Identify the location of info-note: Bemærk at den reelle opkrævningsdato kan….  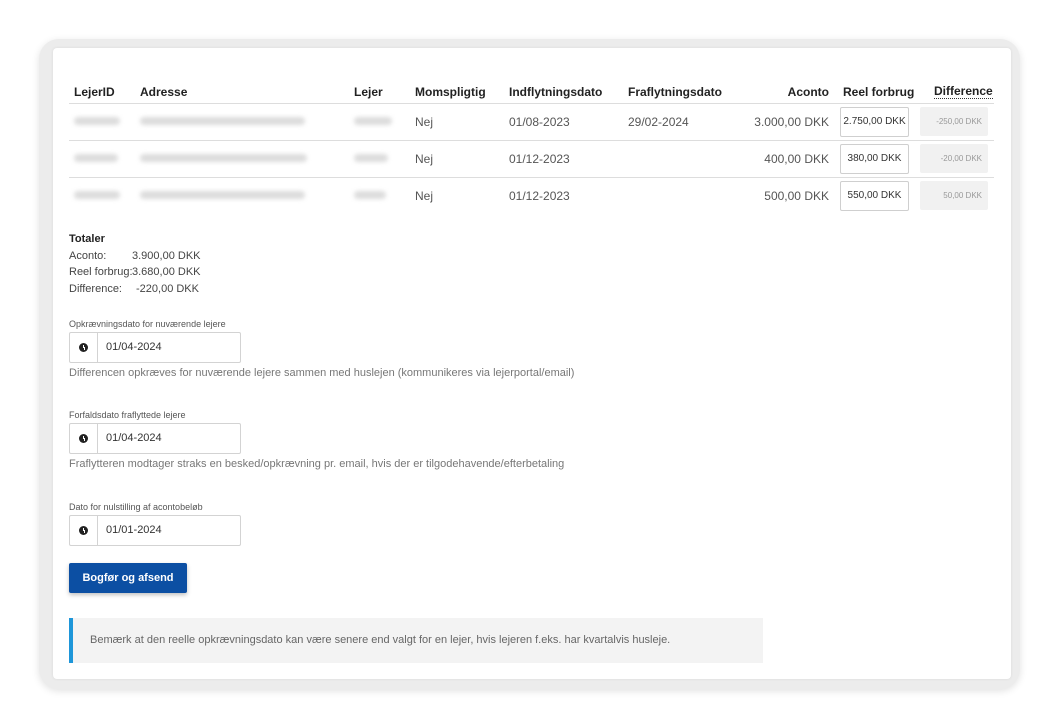
(416, 640).